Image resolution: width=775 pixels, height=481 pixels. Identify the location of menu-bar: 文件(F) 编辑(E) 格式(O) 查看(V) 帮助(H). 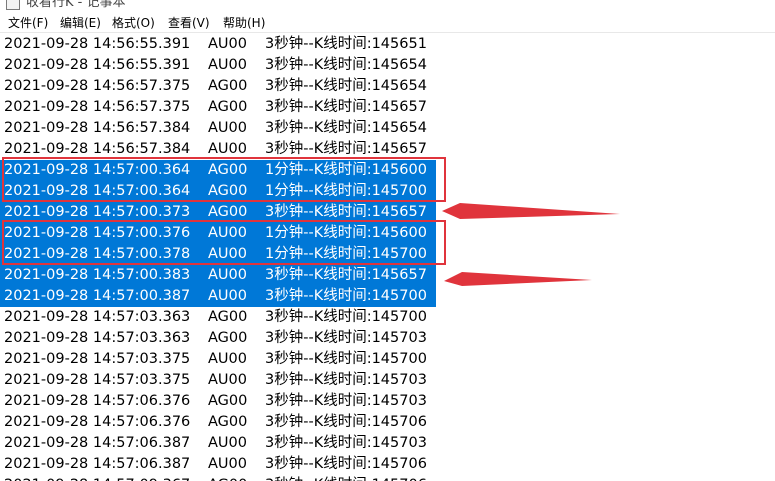
(387, 22).